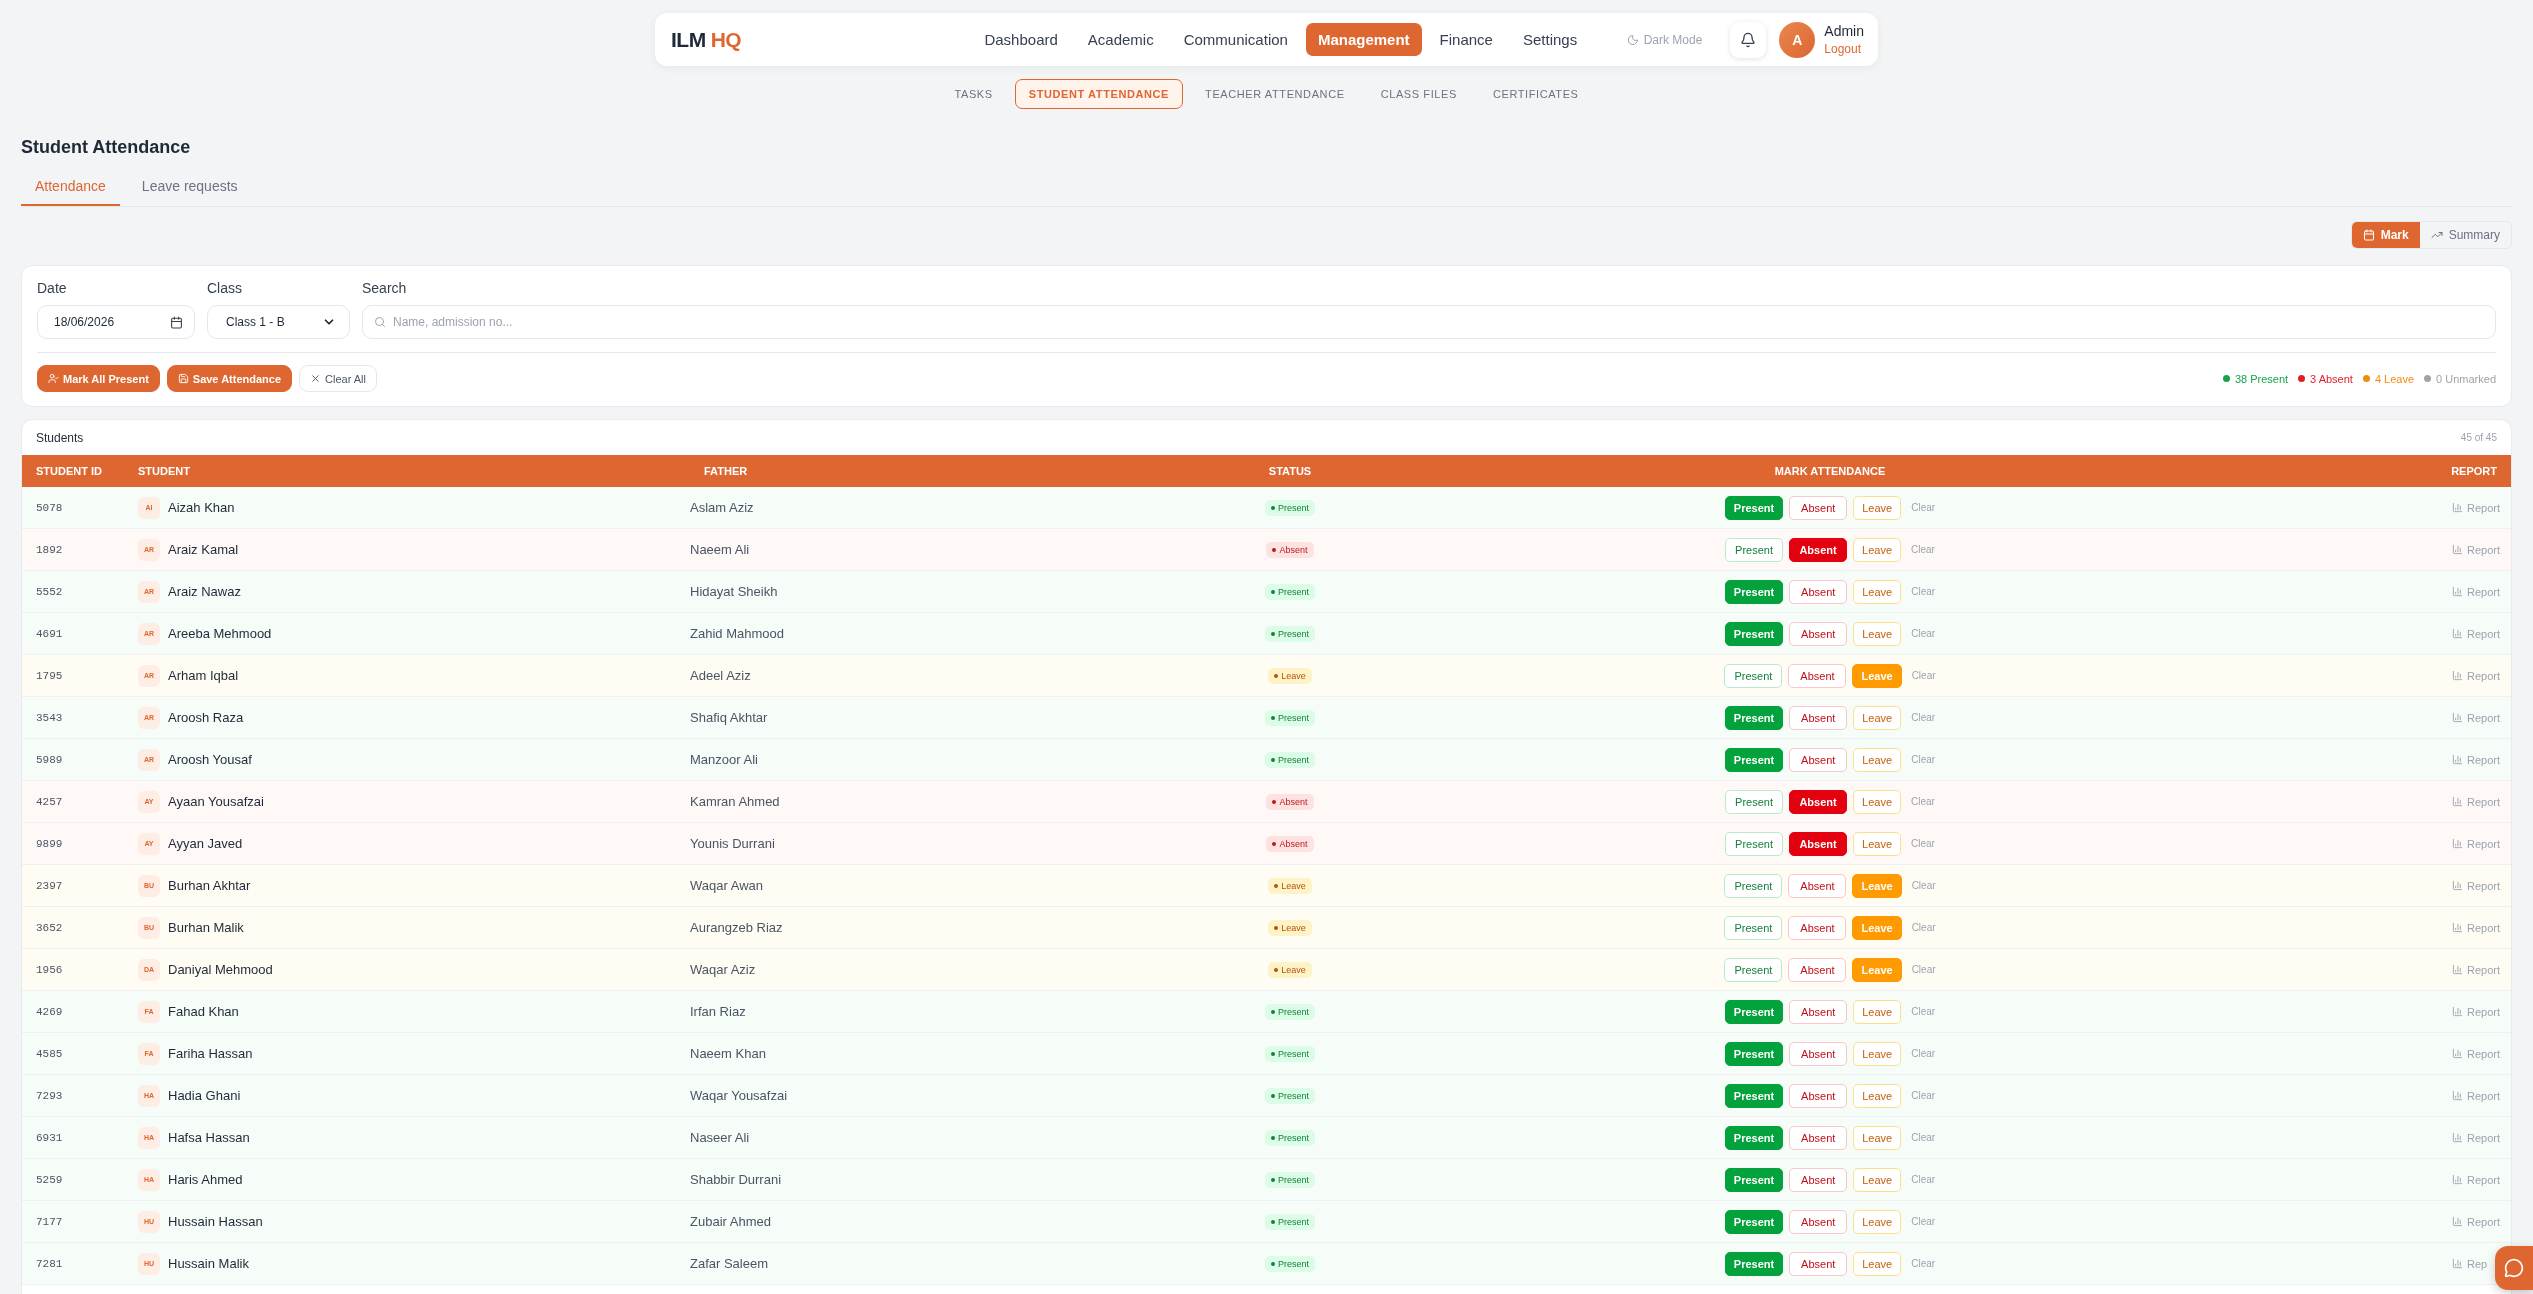 Image resolution: width=2533 pixels, height=1294 pixels. Describe the element at coordinates (1748, 39) in the screenshot. I see `notifications-button` at that location.